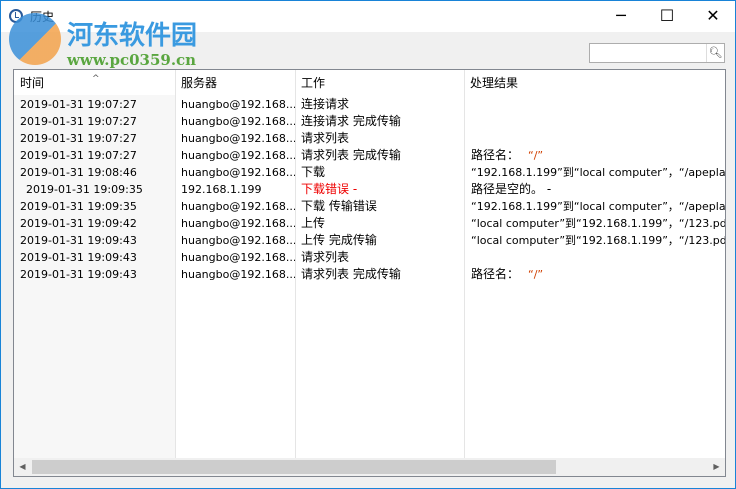 The width and height of the screenshot is (736, 489). What do you see at coordinates (713, 16) in the screenshot?
I see `close-button: ✕` at bounding box center [713, 16].